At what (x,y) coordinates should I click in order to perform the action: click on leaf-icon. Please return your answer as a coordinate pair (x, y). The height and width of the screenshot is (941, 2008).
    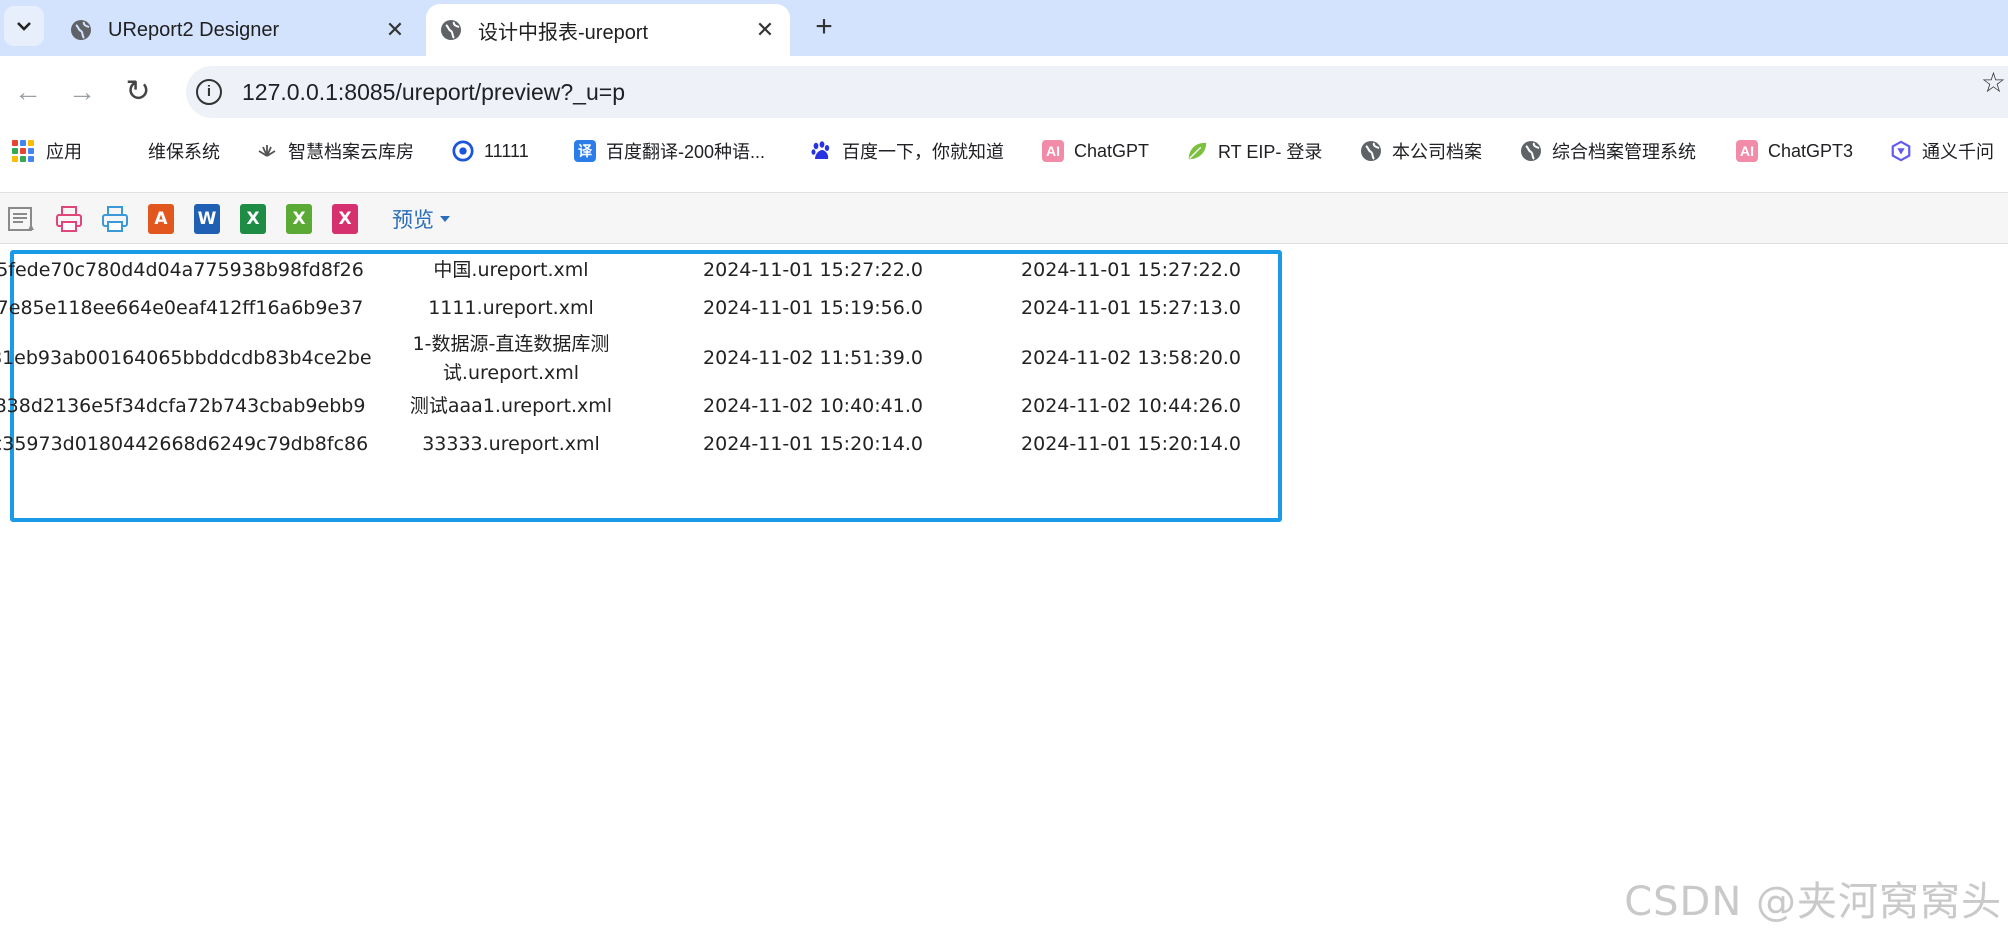
    Looking at the image, I should click on (1197, 151).